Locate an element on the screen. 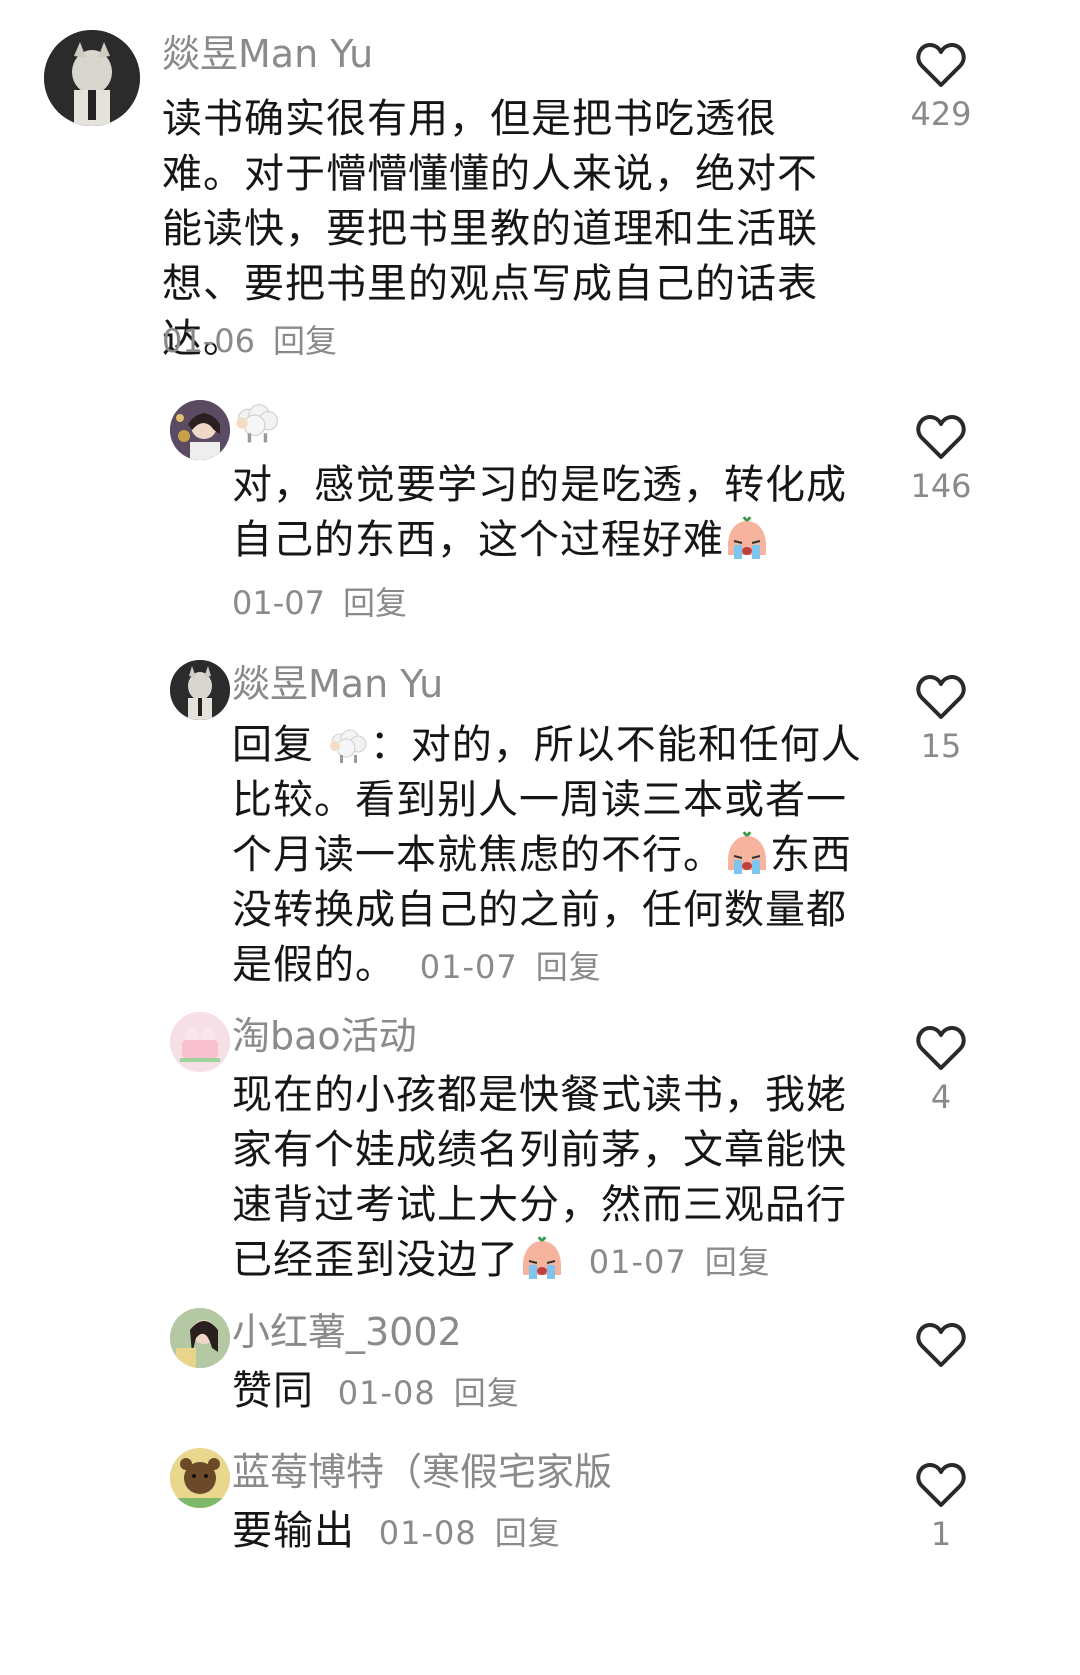  like-button: 146 is located at coordinates (941, 460).